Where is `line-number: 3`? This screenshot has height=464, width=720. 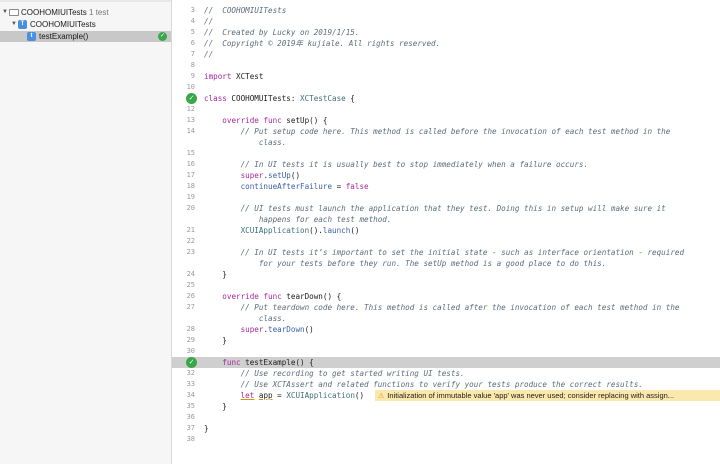 line-number: 3 is located at coordinates (192, 10).